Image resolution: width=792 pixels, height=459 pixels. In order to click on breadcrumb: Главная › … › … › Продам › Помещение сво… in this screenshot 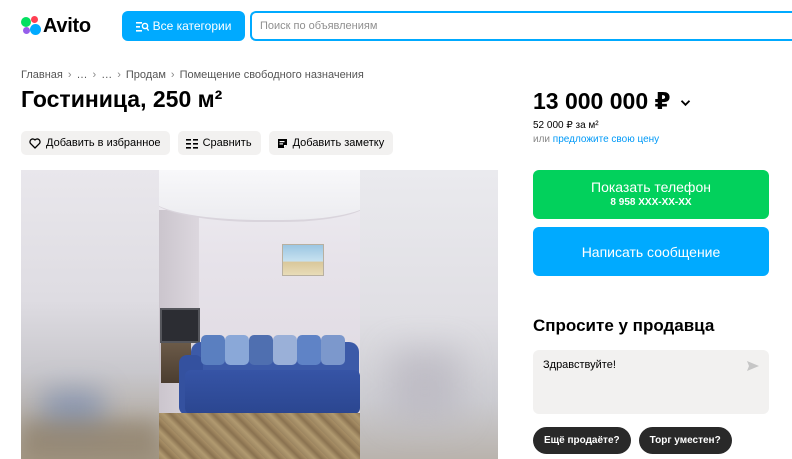, I will do `click(192, 75)`.